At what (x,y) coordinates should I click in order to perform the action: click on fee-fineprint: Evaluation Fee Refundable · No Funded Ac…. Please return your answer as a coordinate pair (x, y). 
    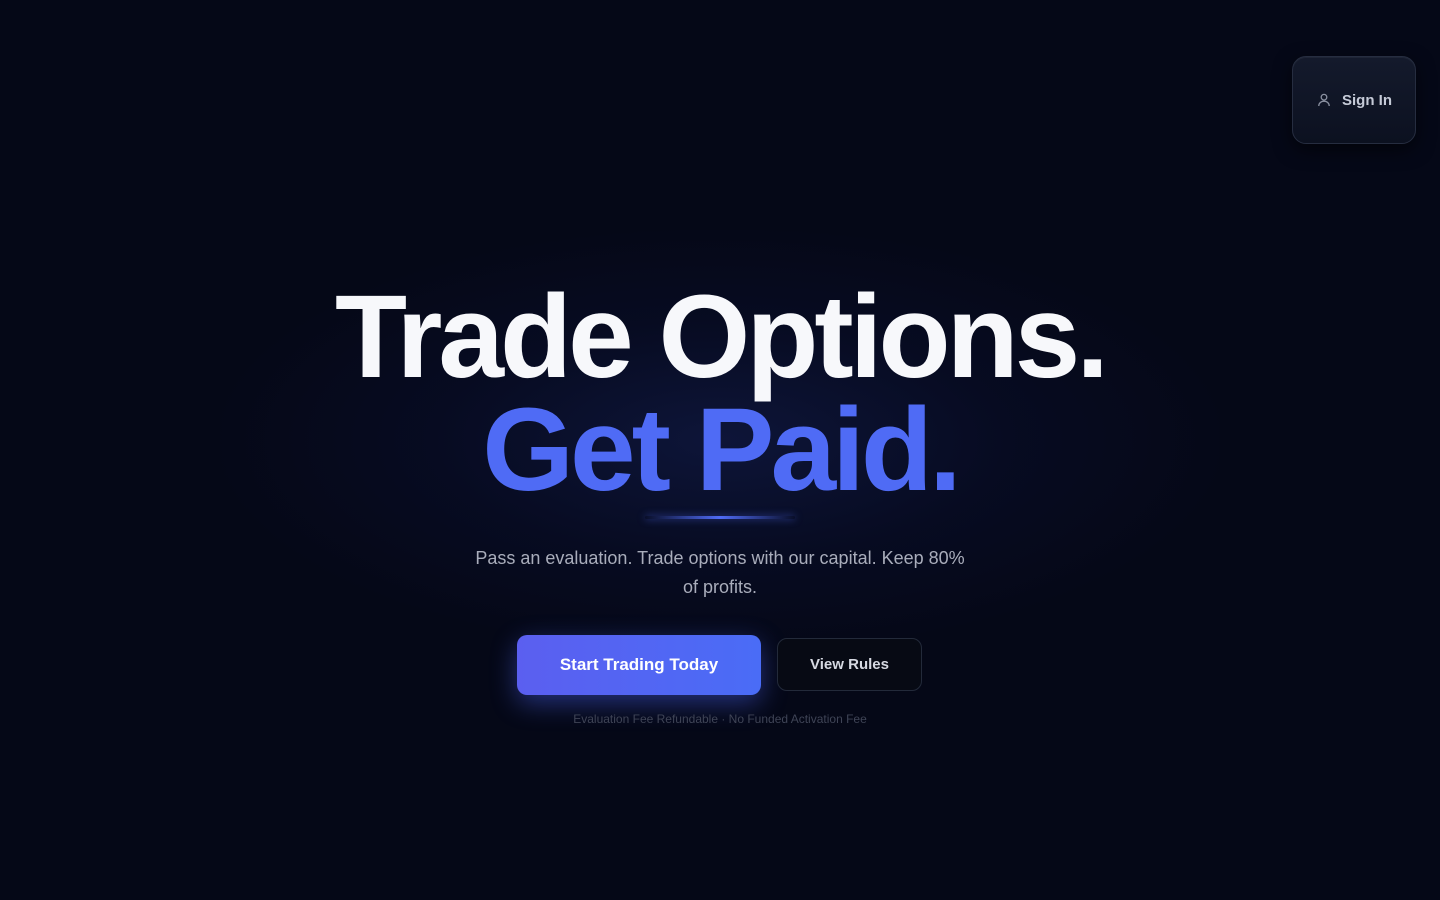
    Looking at the image, I should click on (720, 719).